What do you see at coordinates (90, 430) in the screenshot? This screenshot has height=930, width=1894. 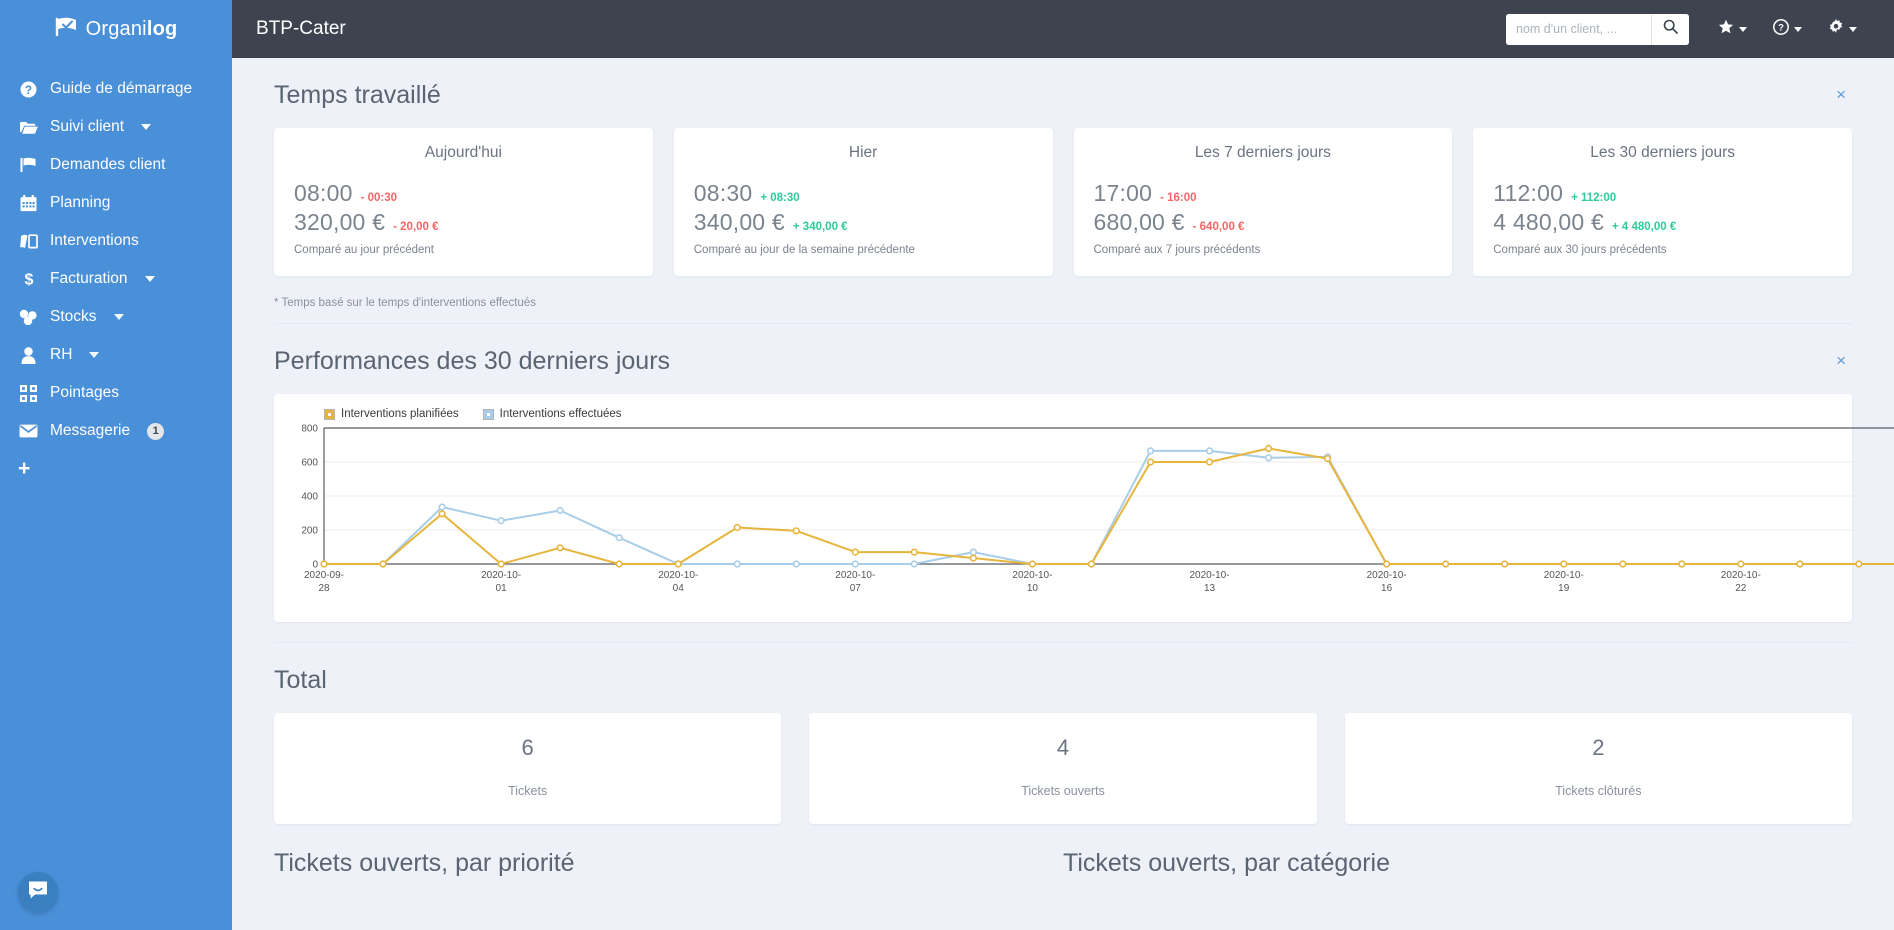 I see `sidebar-item-label: Messagerie` at bounding box center [90, 430].